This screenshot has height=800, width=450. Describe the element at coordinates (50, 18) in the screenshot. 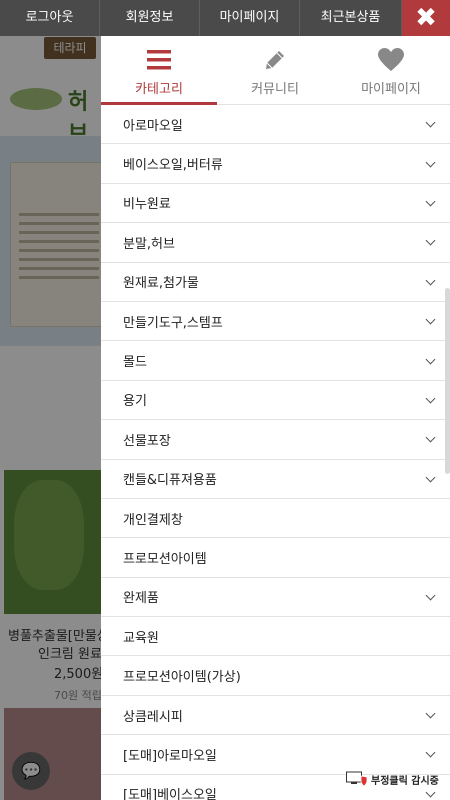

I see `logout-link: 로그아웃` at that location.